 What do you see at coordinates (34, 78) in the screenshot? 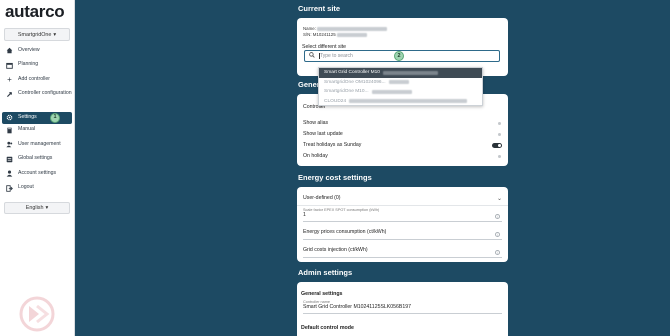
I see `sidebar-item-label: Add controller` at bounding box center [34, 78].